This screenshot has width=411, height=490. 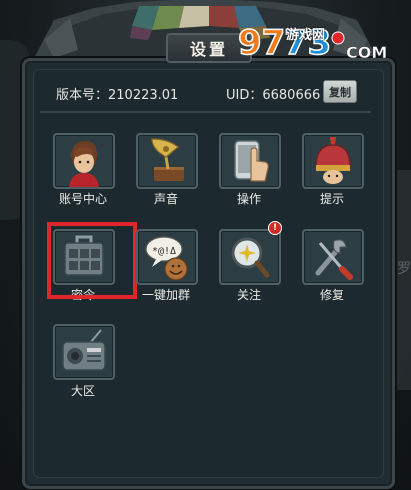 I want to click on background-side-text: 罗, so click(x=404, y=269).